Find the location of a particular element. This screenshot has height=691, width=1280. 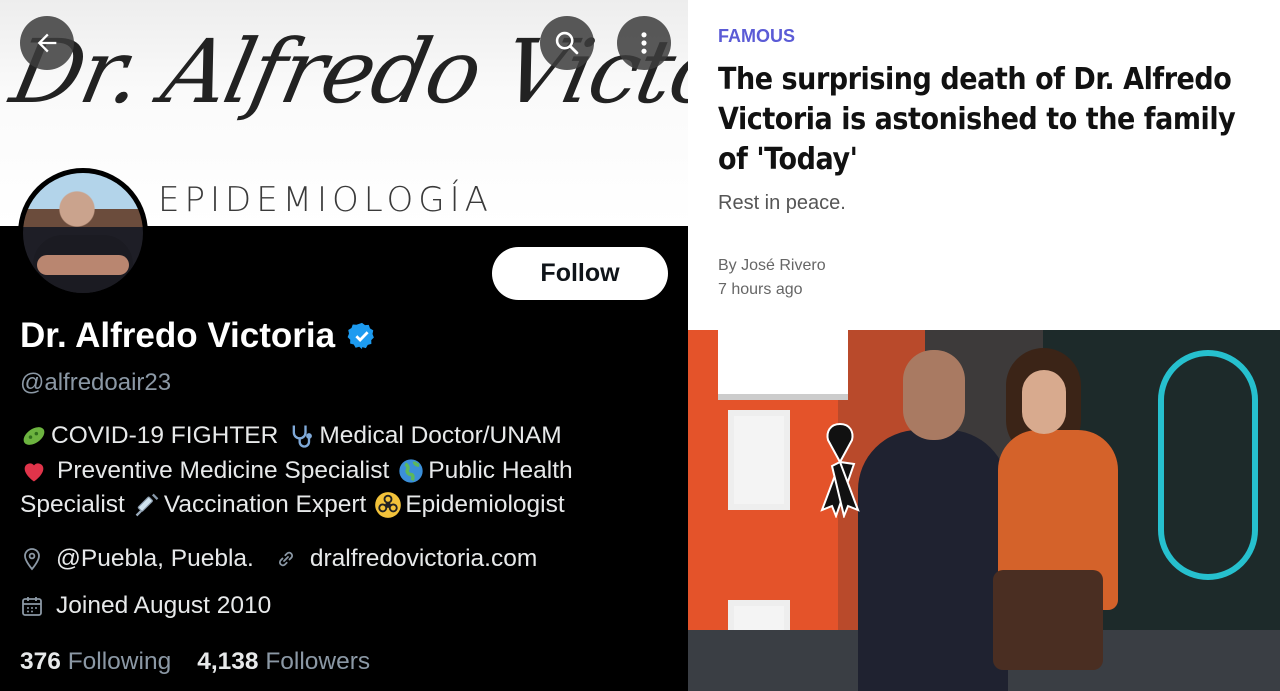

location-text: @Puebla, Puebla. is located at coordinates (155, 558).